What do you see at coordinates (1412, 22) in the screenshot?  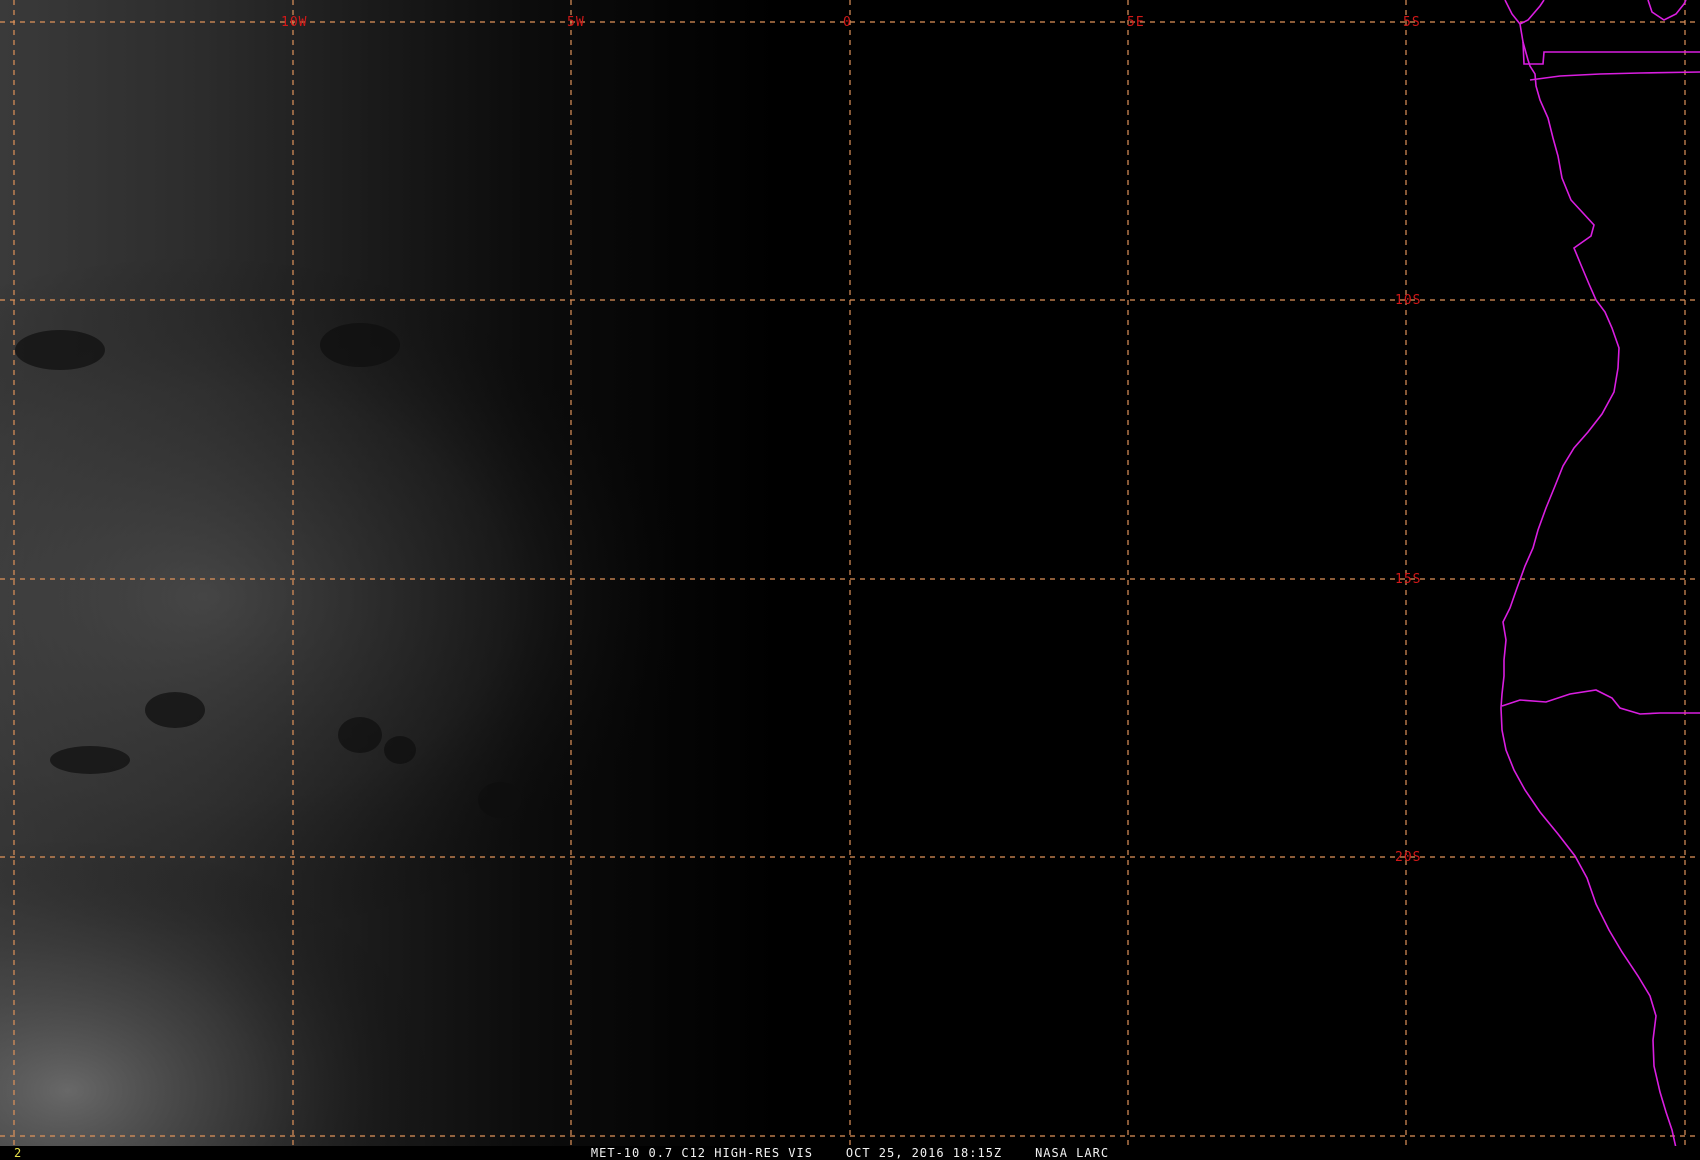 I see `latitude-label: 5S` at bounding box center [1412, 22].